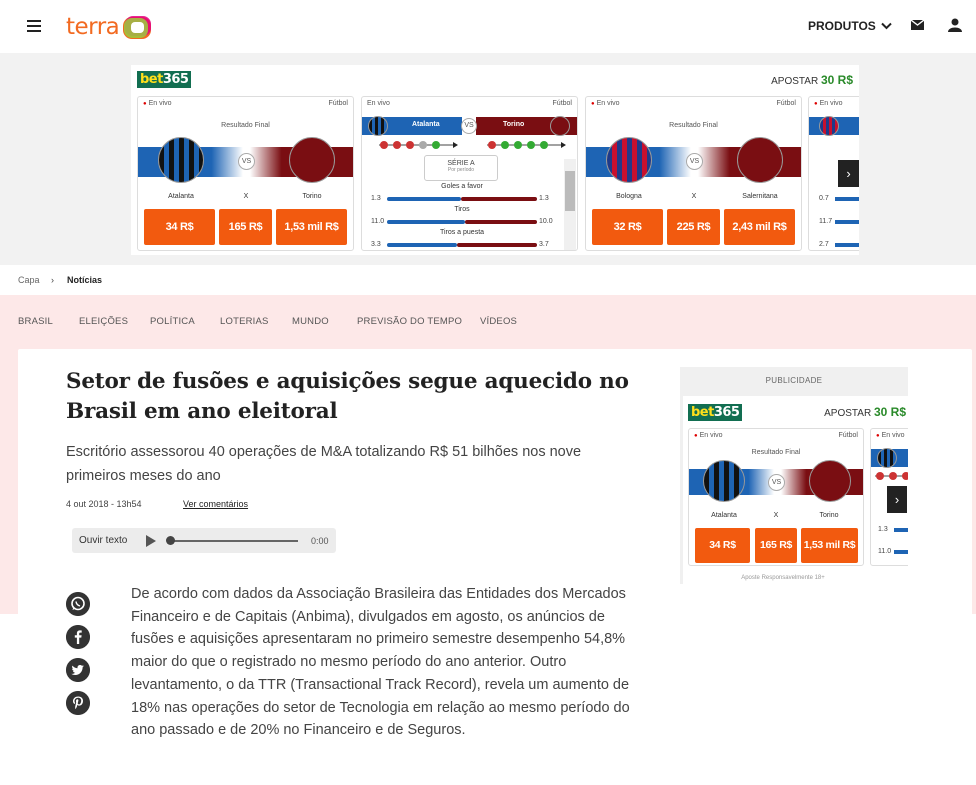  Describe the element at coordinates (34, 26) in the screenshot. I see `hamburger-menu-icon` at that location.